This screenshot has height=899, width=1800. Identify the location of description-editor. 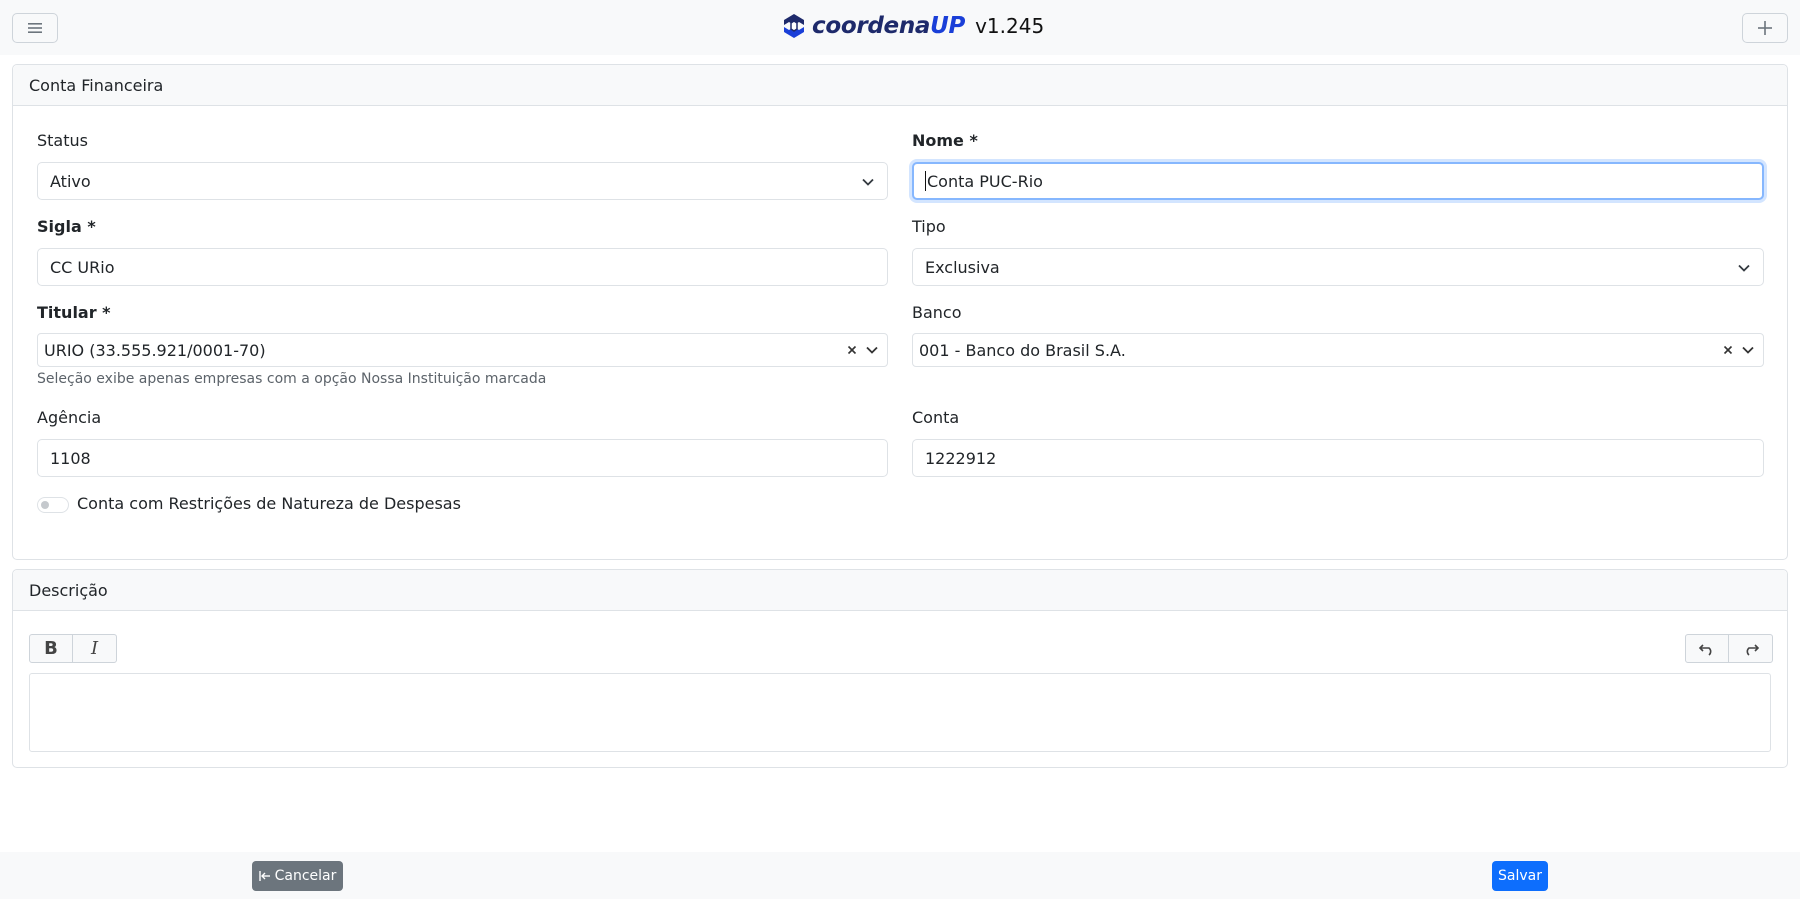
(900, 712).